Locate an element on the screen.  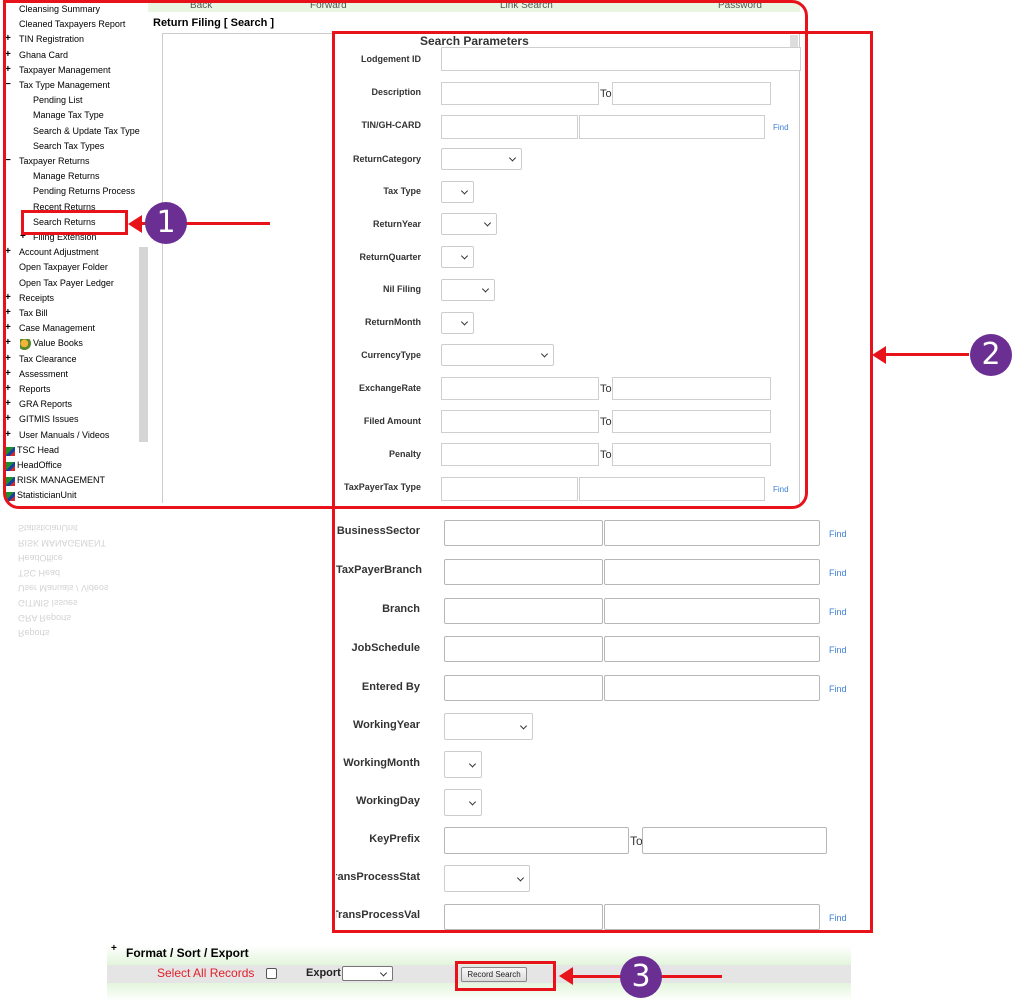
annotation-badge-1: 1 is located at coordinates (166, 223).